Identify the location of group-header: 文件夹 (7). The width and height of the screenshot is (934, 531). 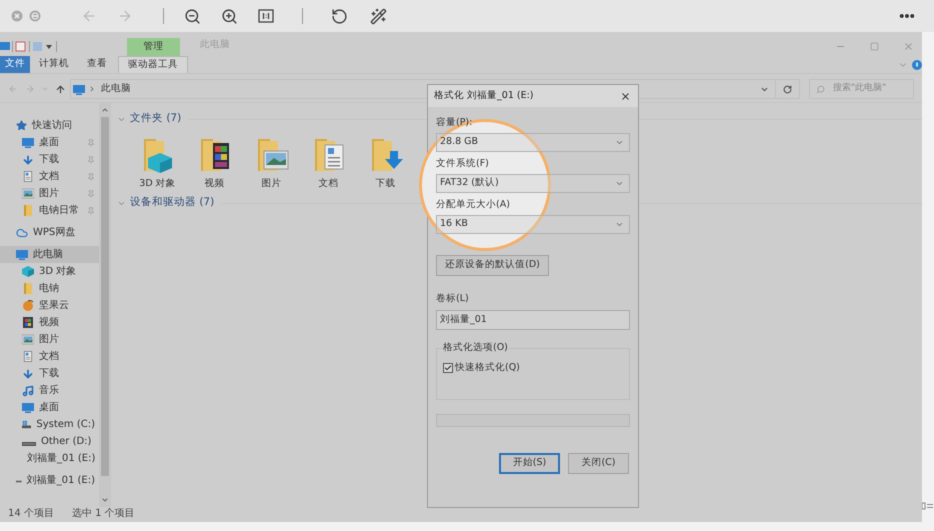
(156, 119).